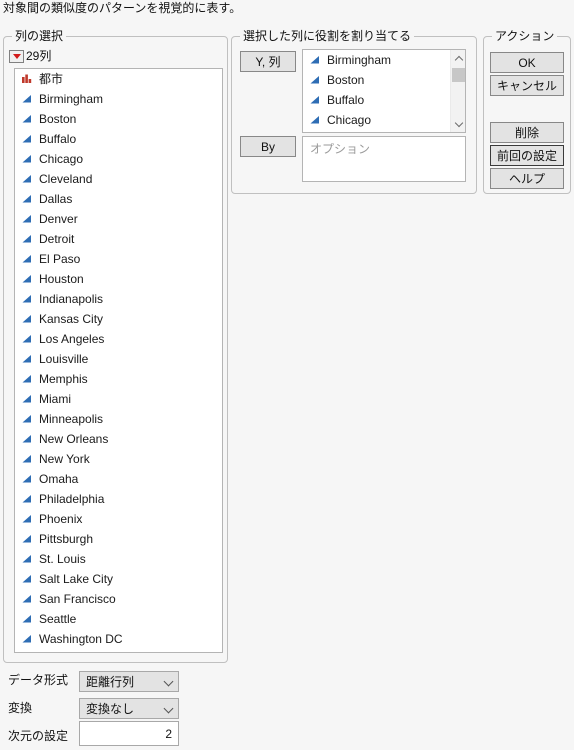  What do you see at coordinates (58, 219) in the screenshot?
I see `list-item-label: Denver` at bounding box center [58, 219].